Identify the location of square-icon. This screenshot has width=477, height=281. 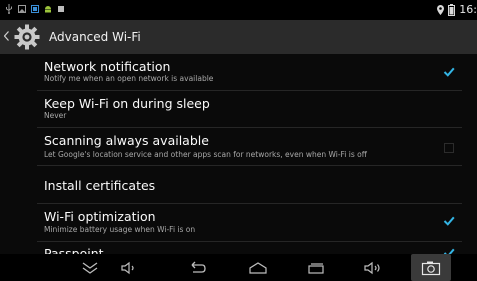
(61, 9).